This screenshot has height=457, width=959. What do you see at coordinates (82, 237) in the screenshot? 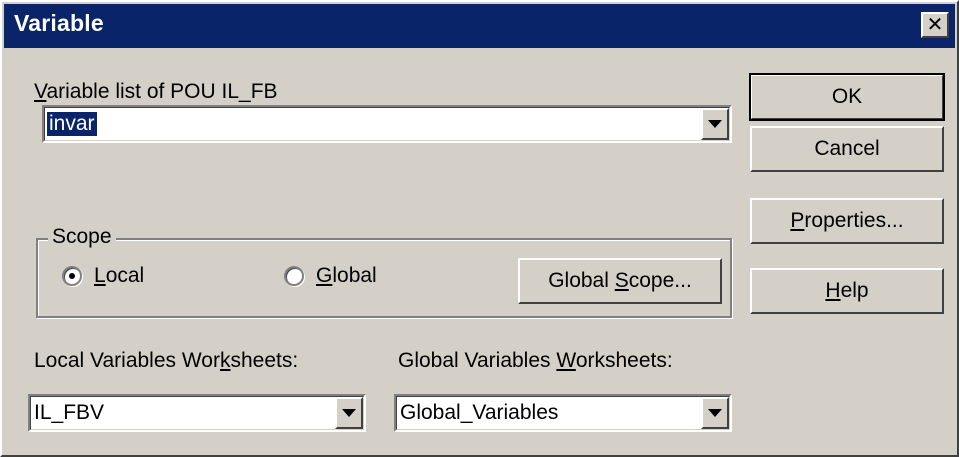
I see `scope-title: Scope` at bounding box center [82, 237].